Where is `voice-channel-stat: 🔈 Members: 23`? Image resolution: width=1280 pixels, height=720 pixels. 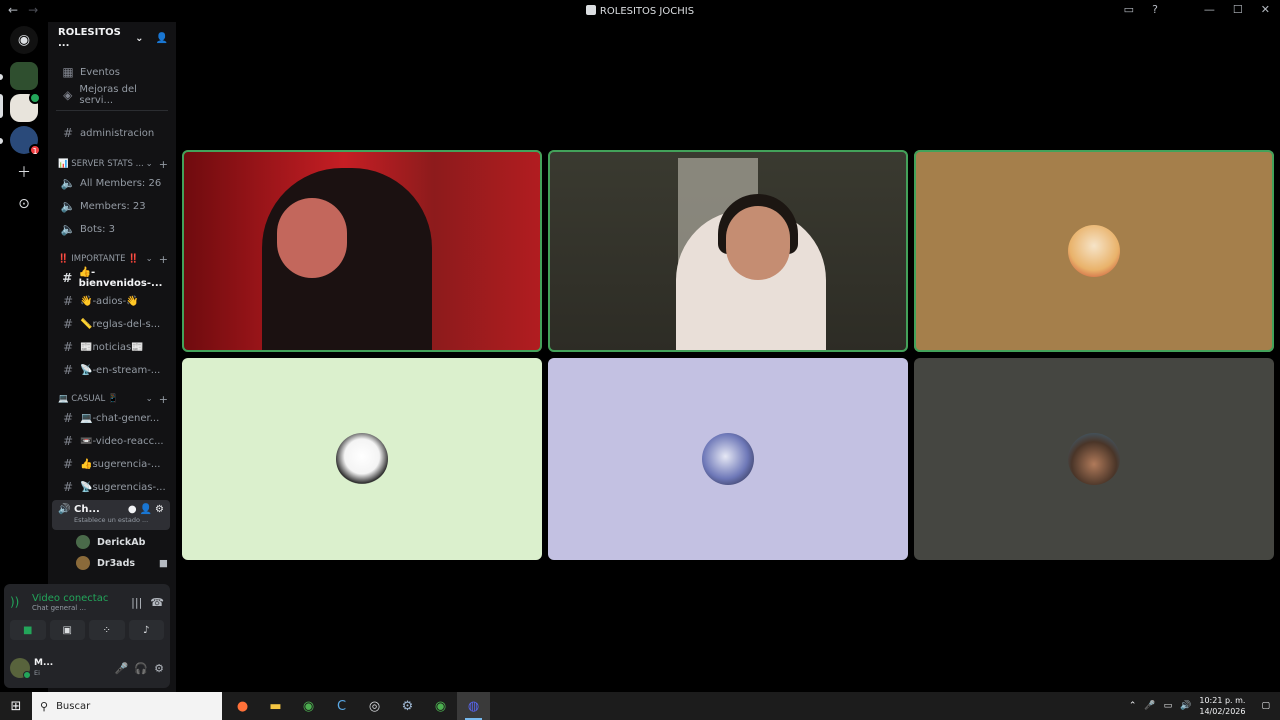 voice-channel-stat: 🔈 Members: 23 is located at coordinates (112, 206).